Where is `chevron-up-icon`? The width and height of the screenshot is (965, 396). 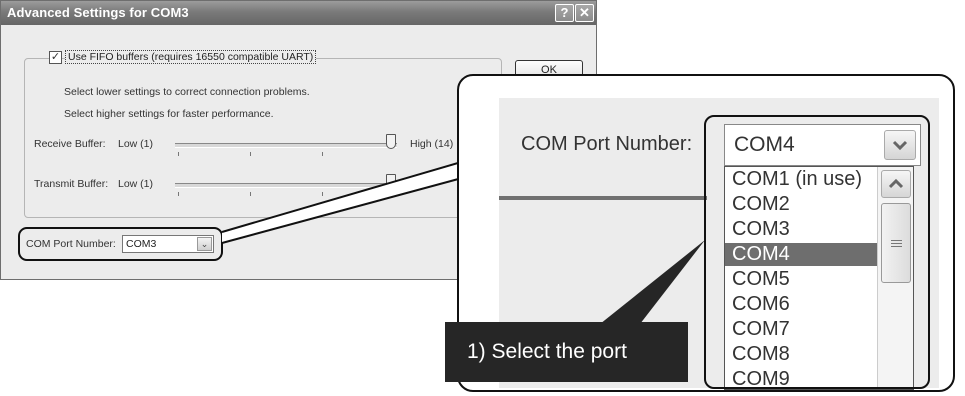
chevron-up-icon is located at coordinates (896, 183).